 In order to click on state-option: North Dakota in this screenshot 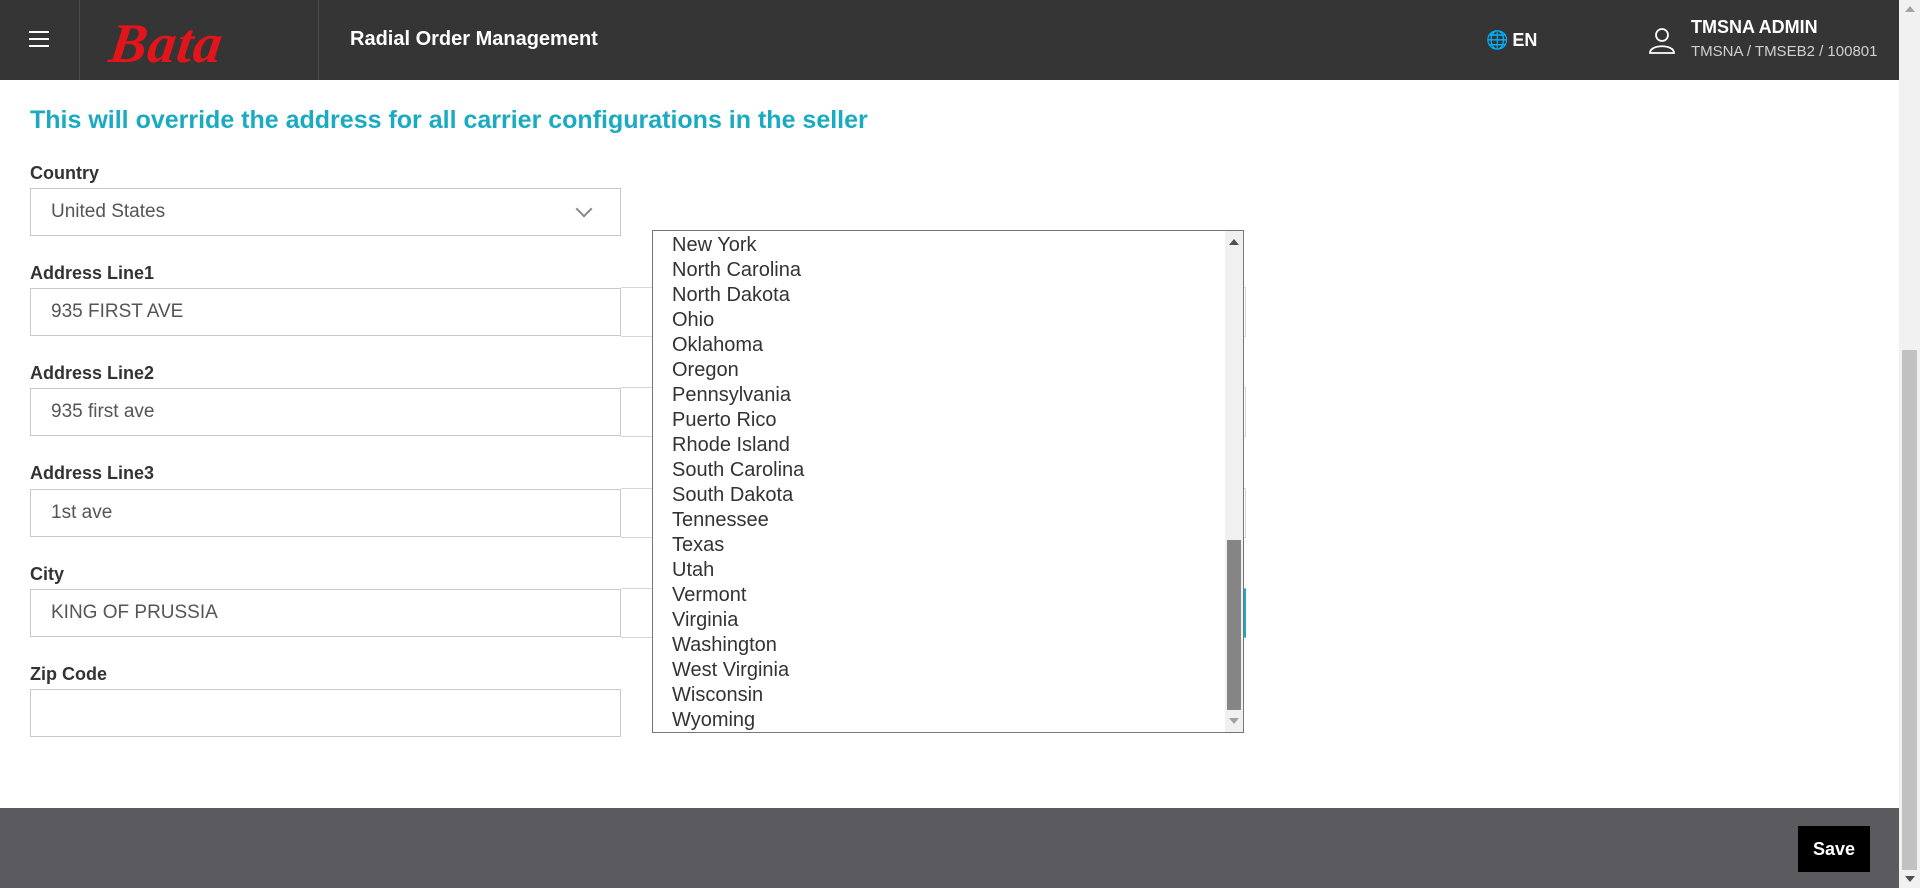, I will do `click(938, 295)`.